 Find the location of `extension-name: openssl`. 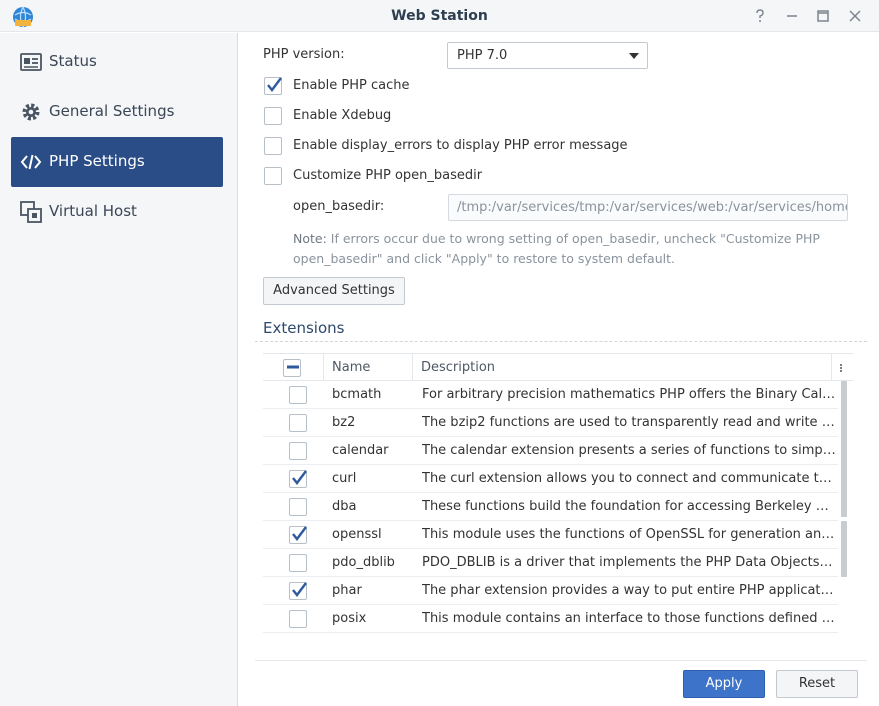

extension-name: openssl is located at coordinates (357, 534).